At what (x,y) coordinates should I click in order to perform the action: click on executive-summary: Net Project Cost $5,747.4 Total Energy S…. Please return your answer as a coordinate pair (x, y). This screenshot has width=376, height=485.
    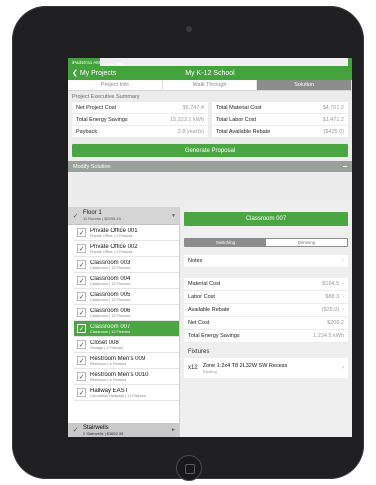
    Looking at the image, I should click on (210, 120).